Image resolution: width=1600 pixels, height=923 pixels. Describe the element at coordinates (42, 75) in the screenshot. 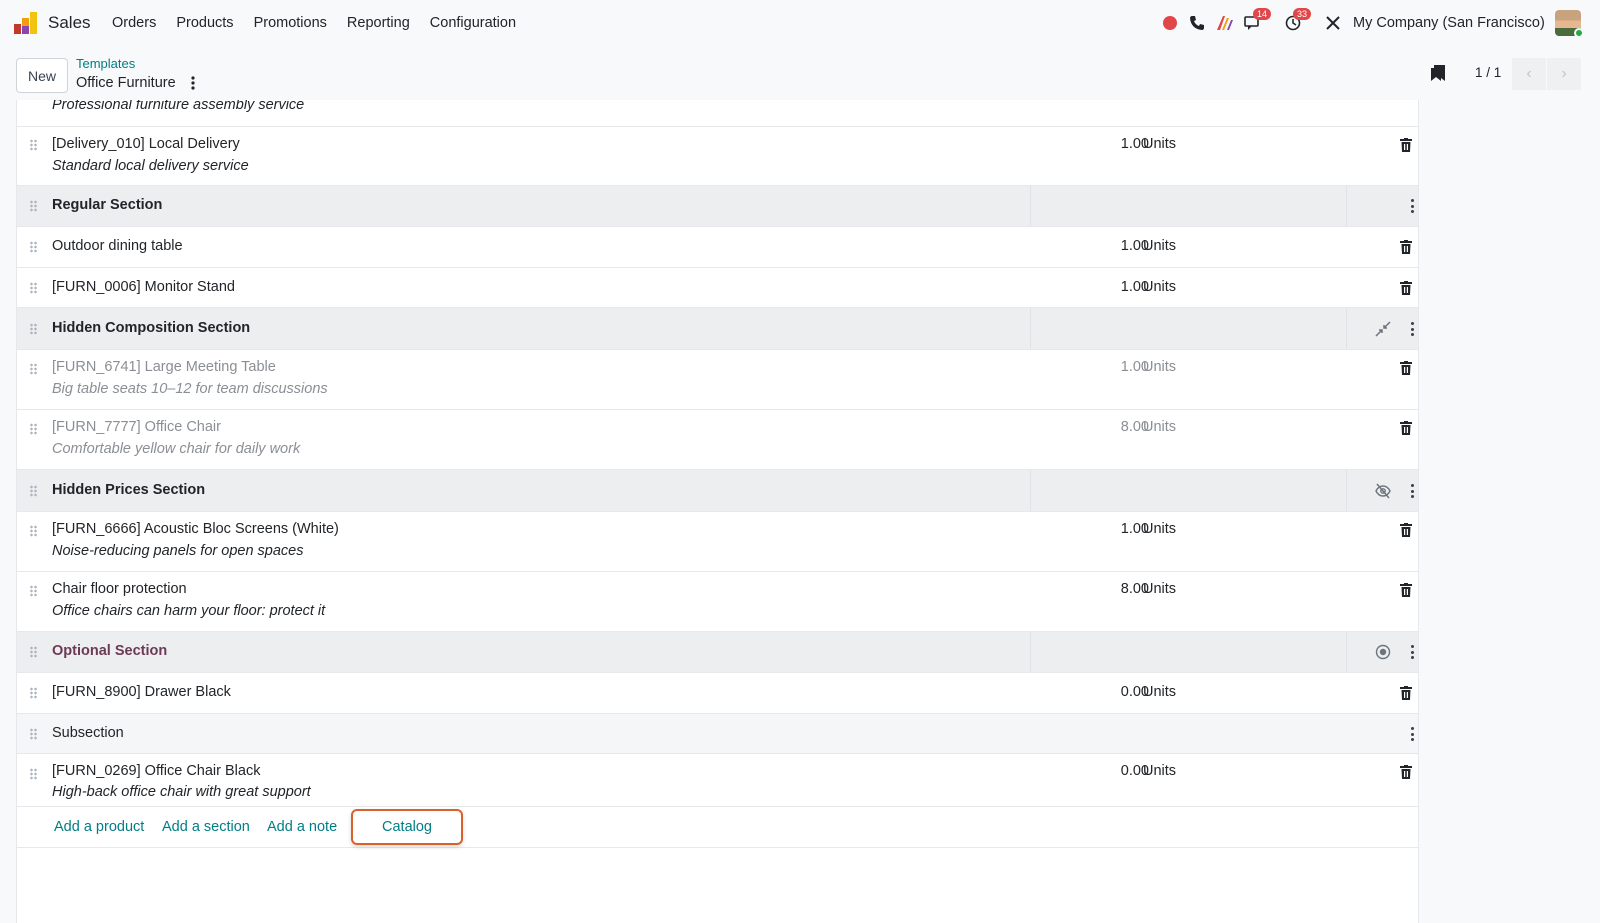

I see `new-button: New` at that location.